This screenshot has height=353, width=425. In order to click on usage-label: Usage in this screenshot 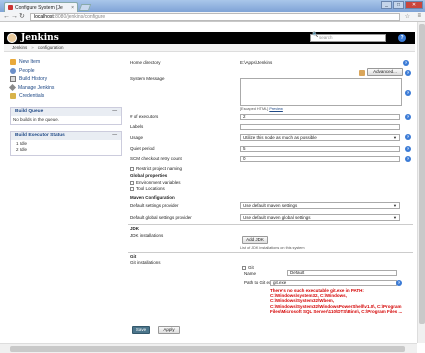, I will do `click(137, 137)`.